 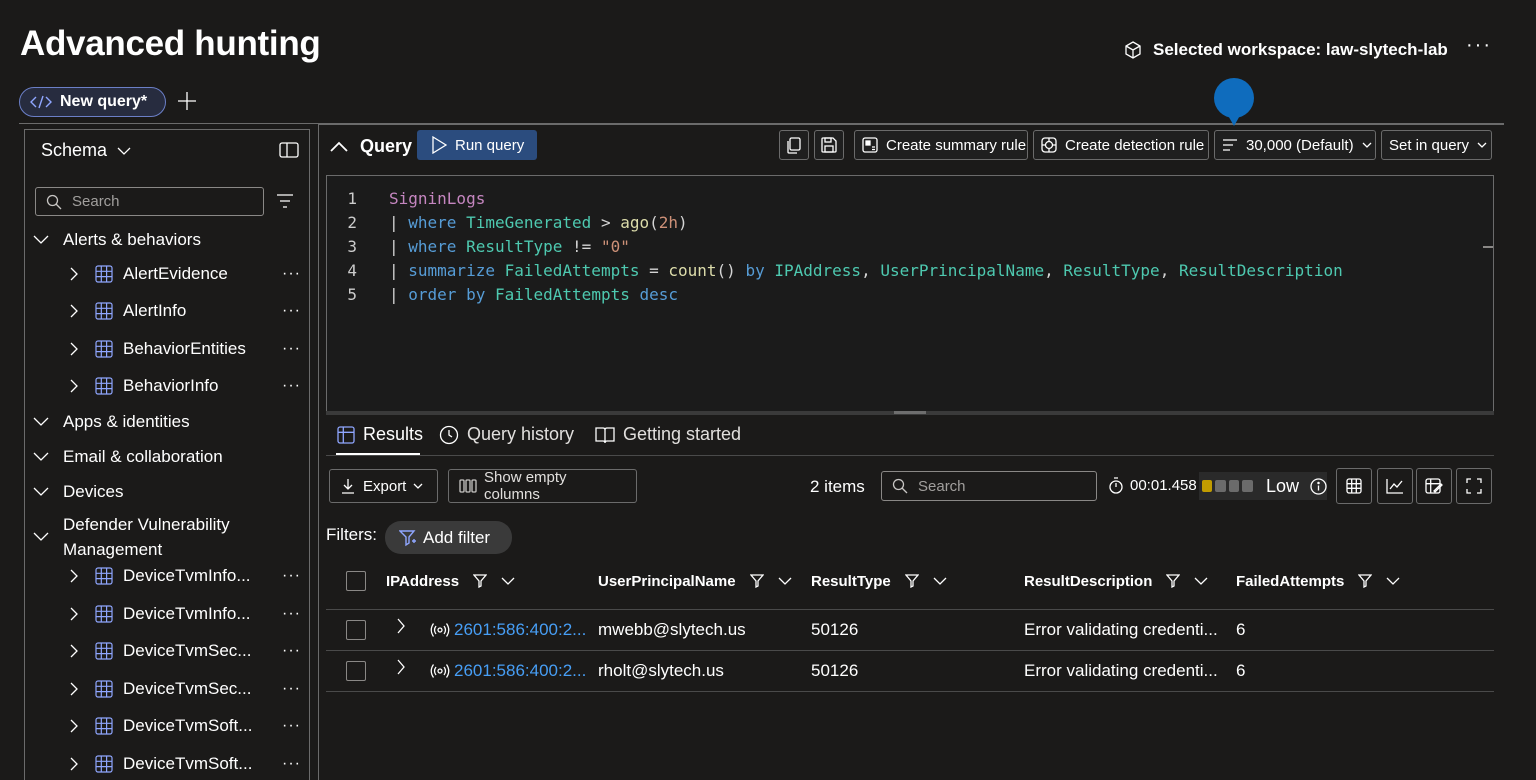 I want to click on show-empty-columns-button: Show empty columns, so click(x=542, y=486).